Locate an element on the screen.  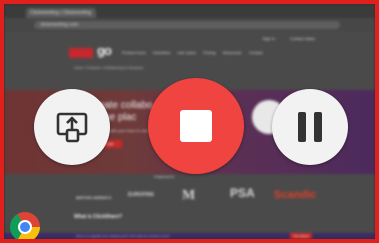
nav-item: Use cases is located at coordinates (187, 52).